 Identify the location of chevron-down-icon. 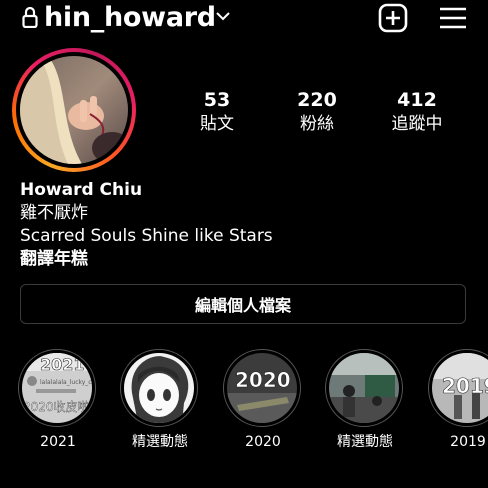
(223, 16).